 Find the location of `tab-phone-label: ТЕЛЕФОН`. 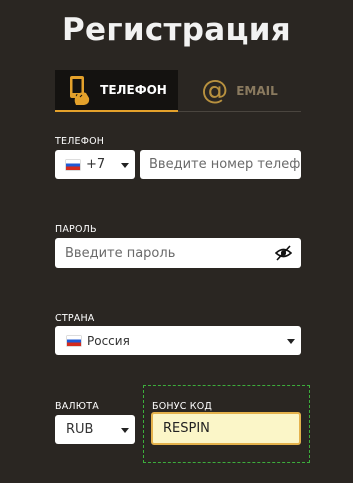

tab-phone-label: ТЕЛЕФОН is located at coordinates (133, 90).